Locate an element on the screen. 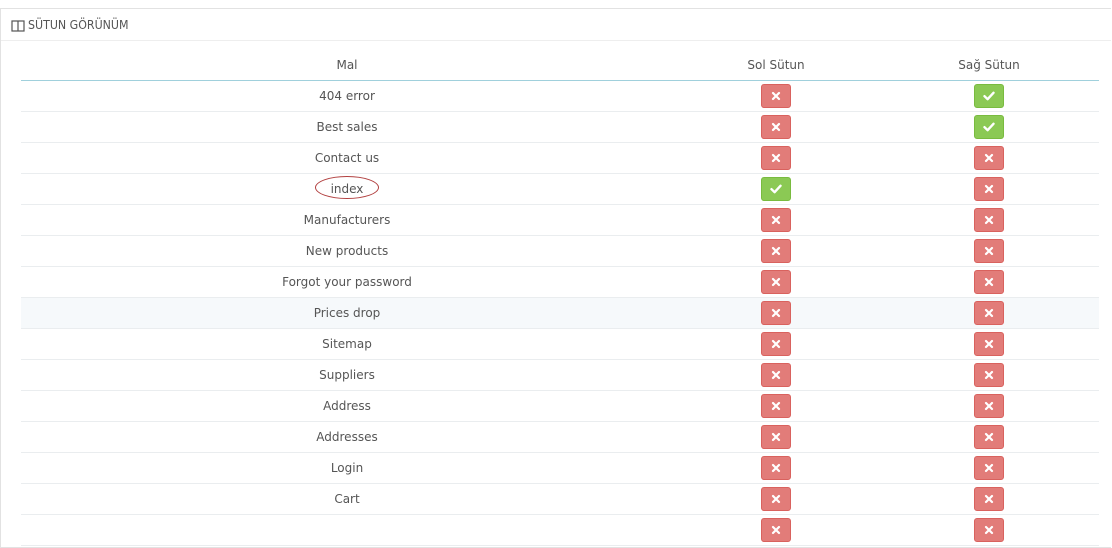 The width and height of the screenshot is (1112, 548). table-row: Suppliers is located at coordinates (560, 375).